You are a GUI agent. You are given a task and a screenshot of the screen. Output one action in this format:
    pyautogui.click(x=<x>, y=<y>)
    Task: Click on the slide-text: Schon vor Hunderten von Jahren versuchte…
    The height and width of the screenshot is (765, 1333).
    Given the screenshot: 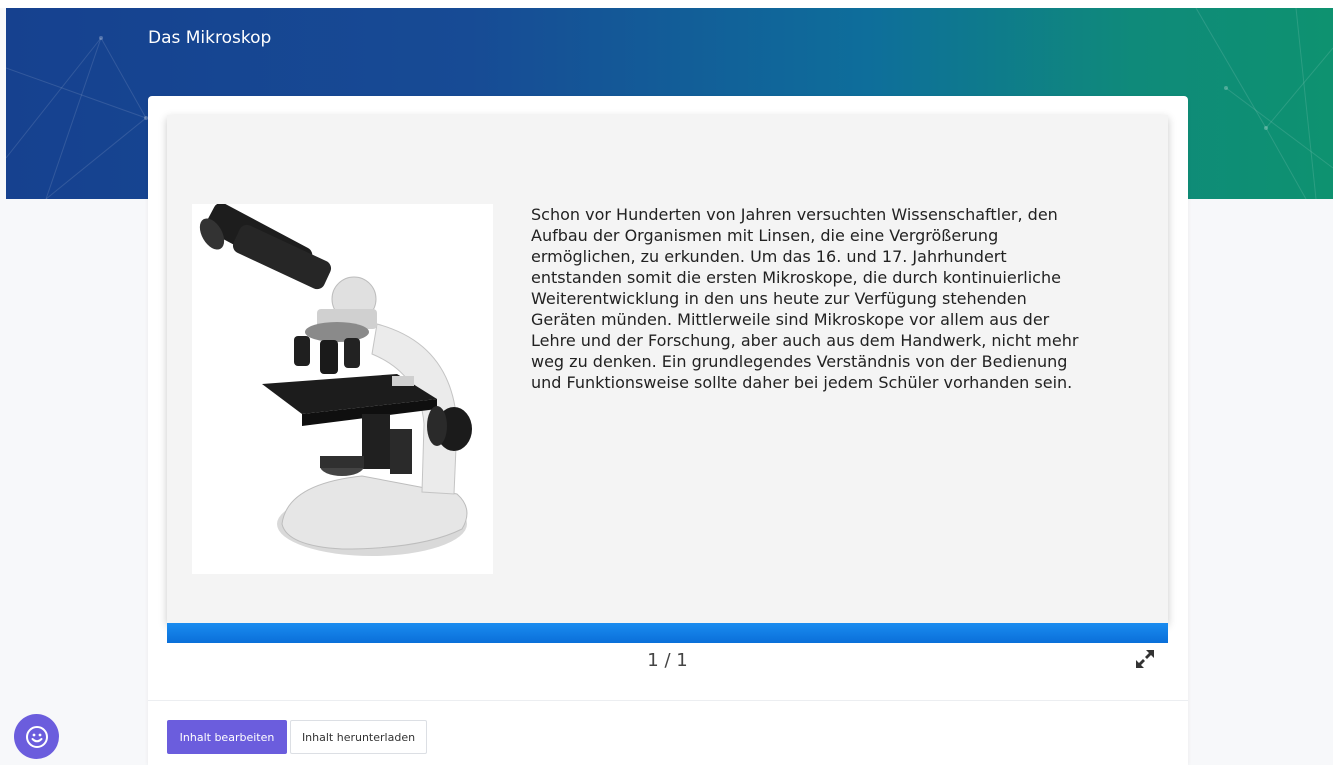 What is the action you would take?
    pyautogui.click(x=805, y=298)
    